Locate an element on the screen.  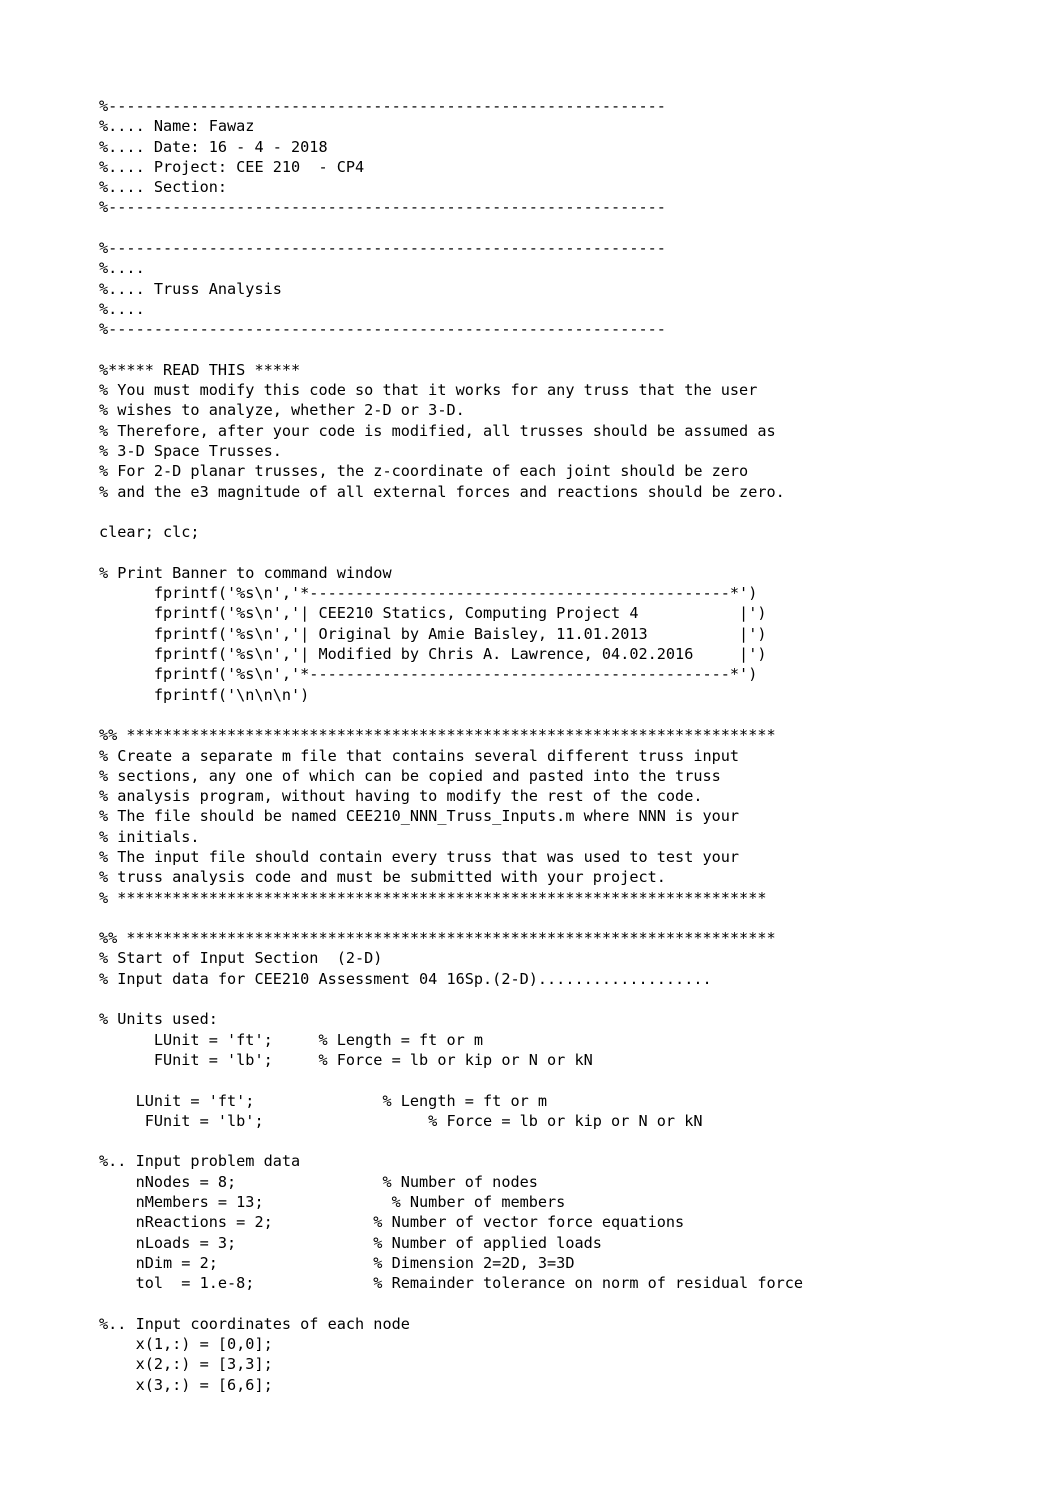
code-line: fprintf('\n\n\n') is located at coordinates (204, 694).